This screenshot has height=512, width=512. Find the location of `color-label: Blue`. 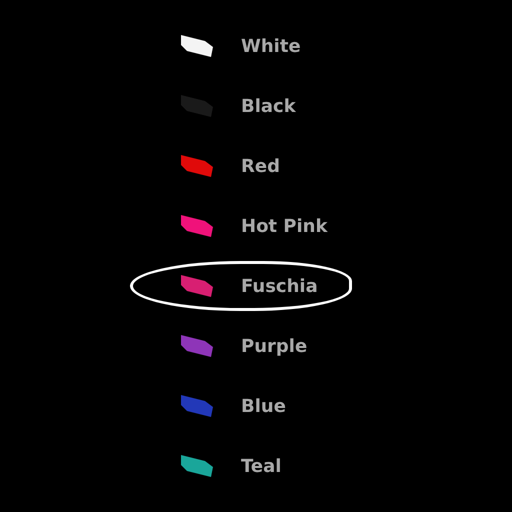

color-label: Blue is located at coordinates (263, 406).